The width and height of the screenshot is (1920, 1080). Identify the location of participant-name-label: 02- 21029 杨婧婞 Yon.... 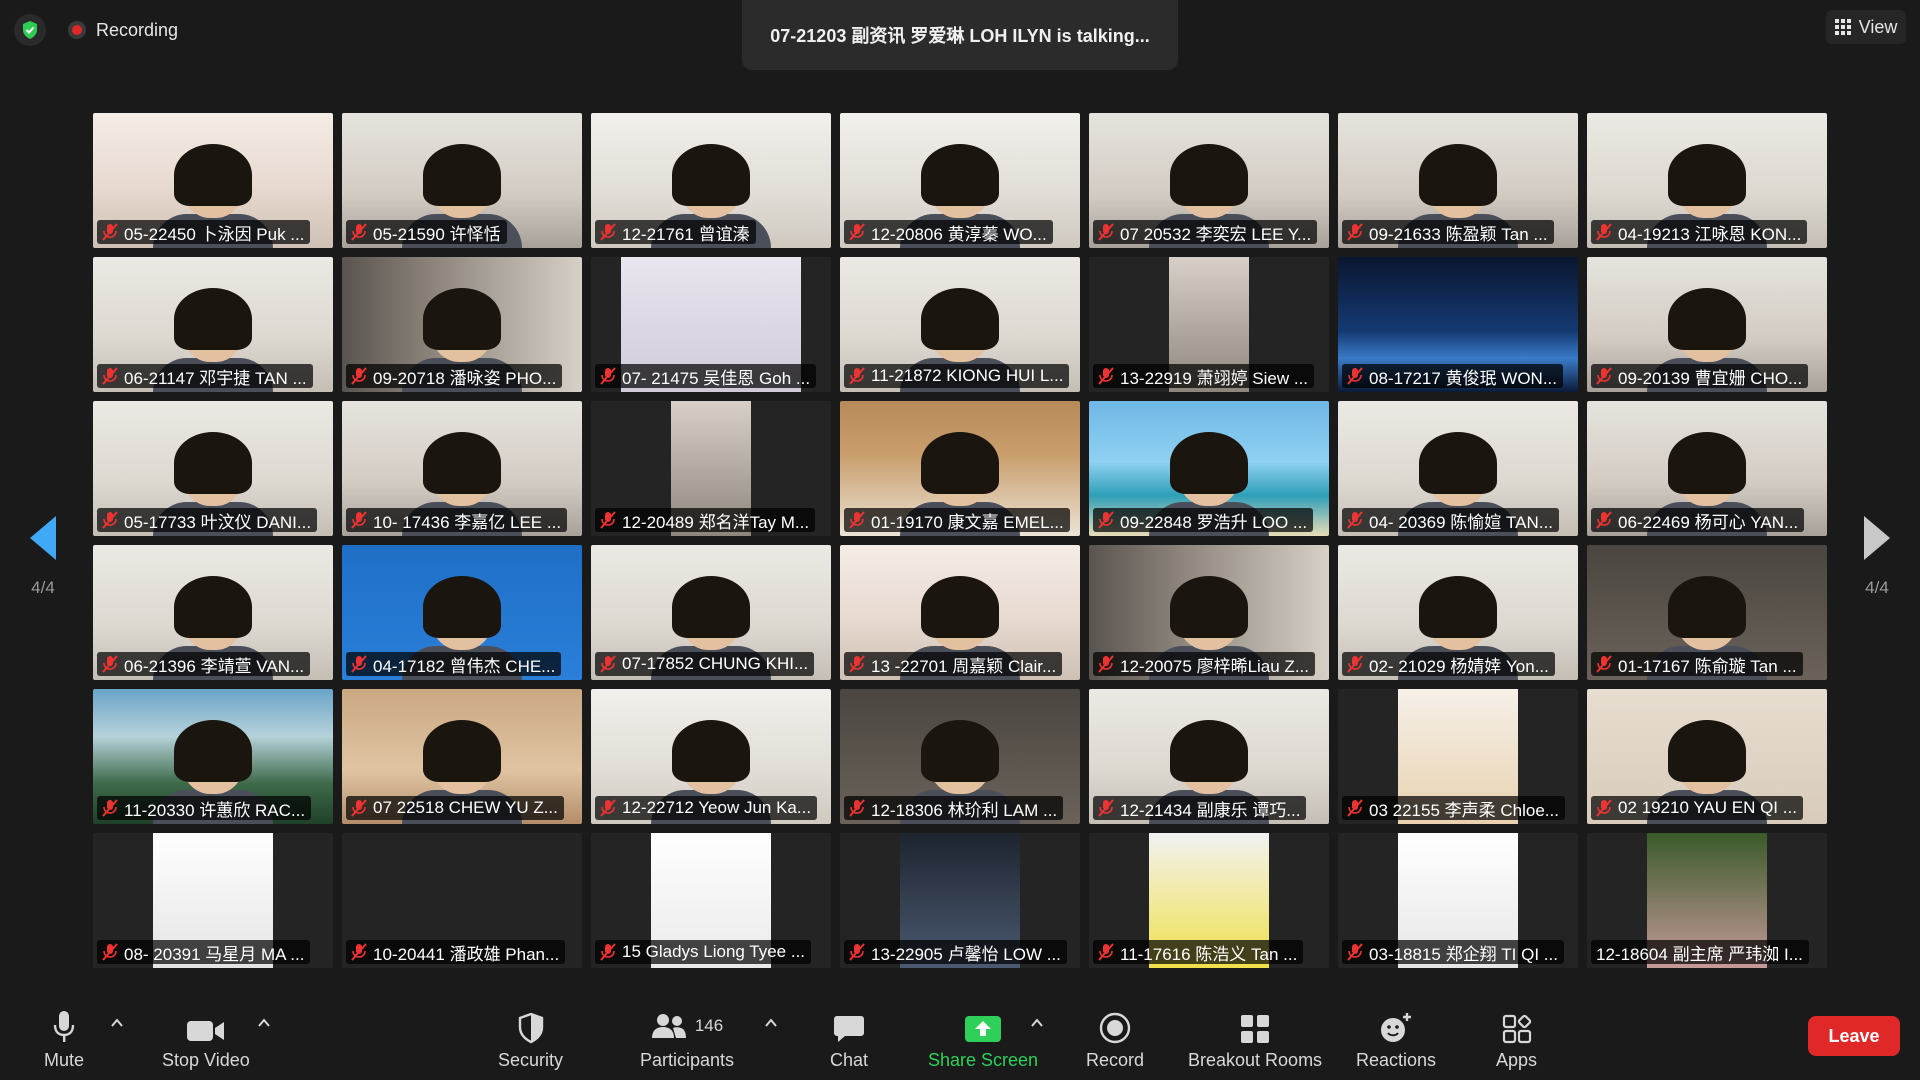
(1448, 664).